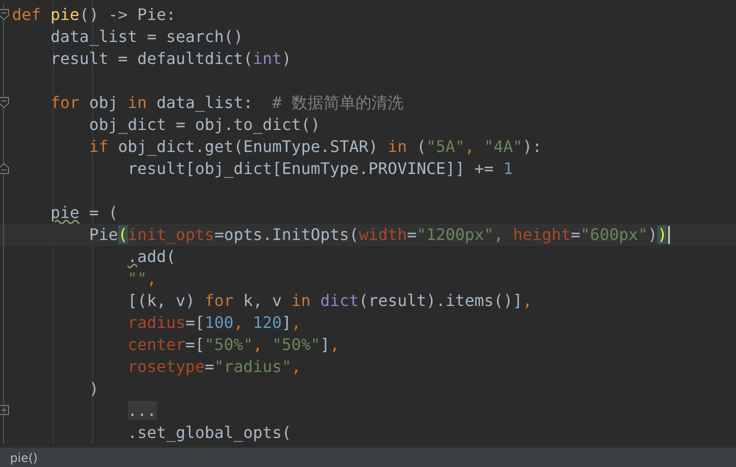  I want to click on text-caret, so click(669, 235).